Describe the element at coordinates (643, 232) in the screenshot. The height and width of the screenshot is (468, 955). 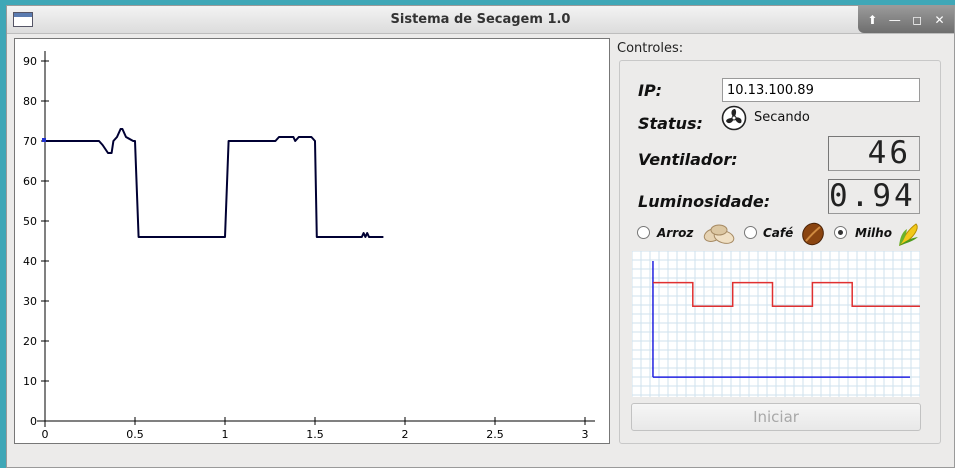
I see `radio-arroz` at that location.